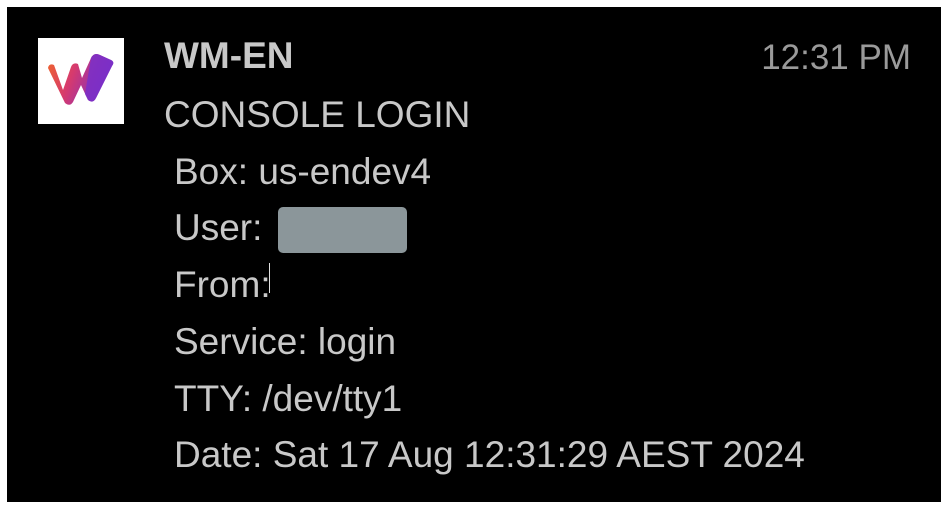  What do you see at coordinates (81, 81) in the screenshot?
I see `app-logo-icon` at bounding box center [81, 81].